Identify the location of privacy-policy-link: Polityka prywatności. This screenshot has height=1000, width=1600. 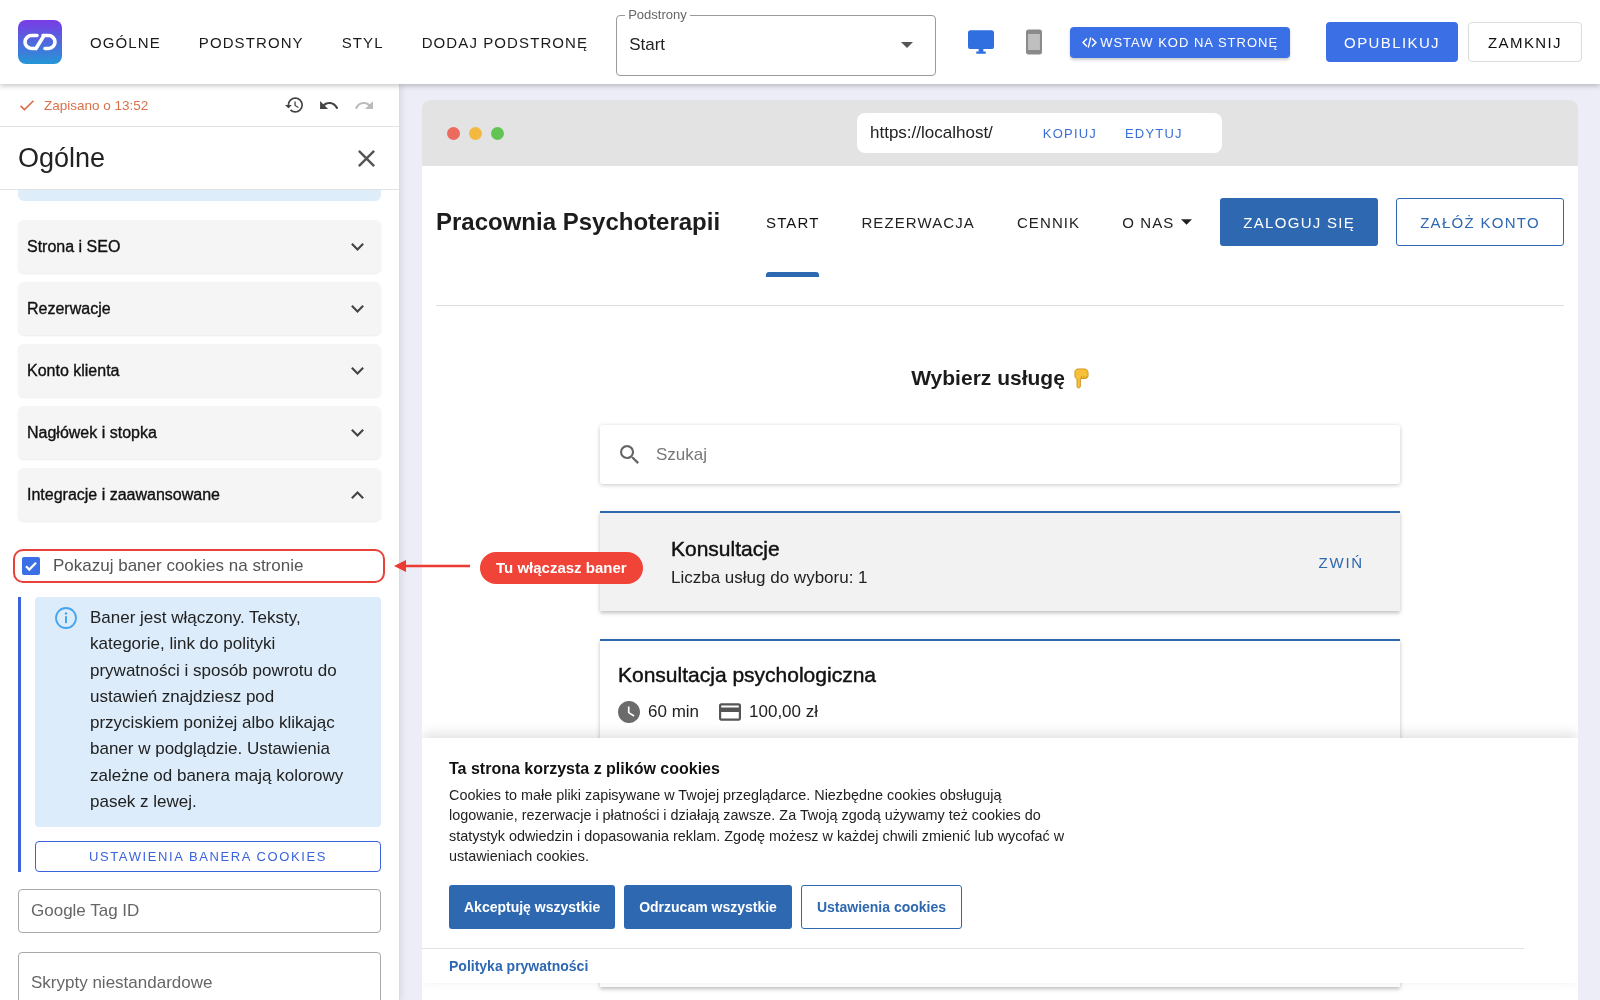
(519, 966).